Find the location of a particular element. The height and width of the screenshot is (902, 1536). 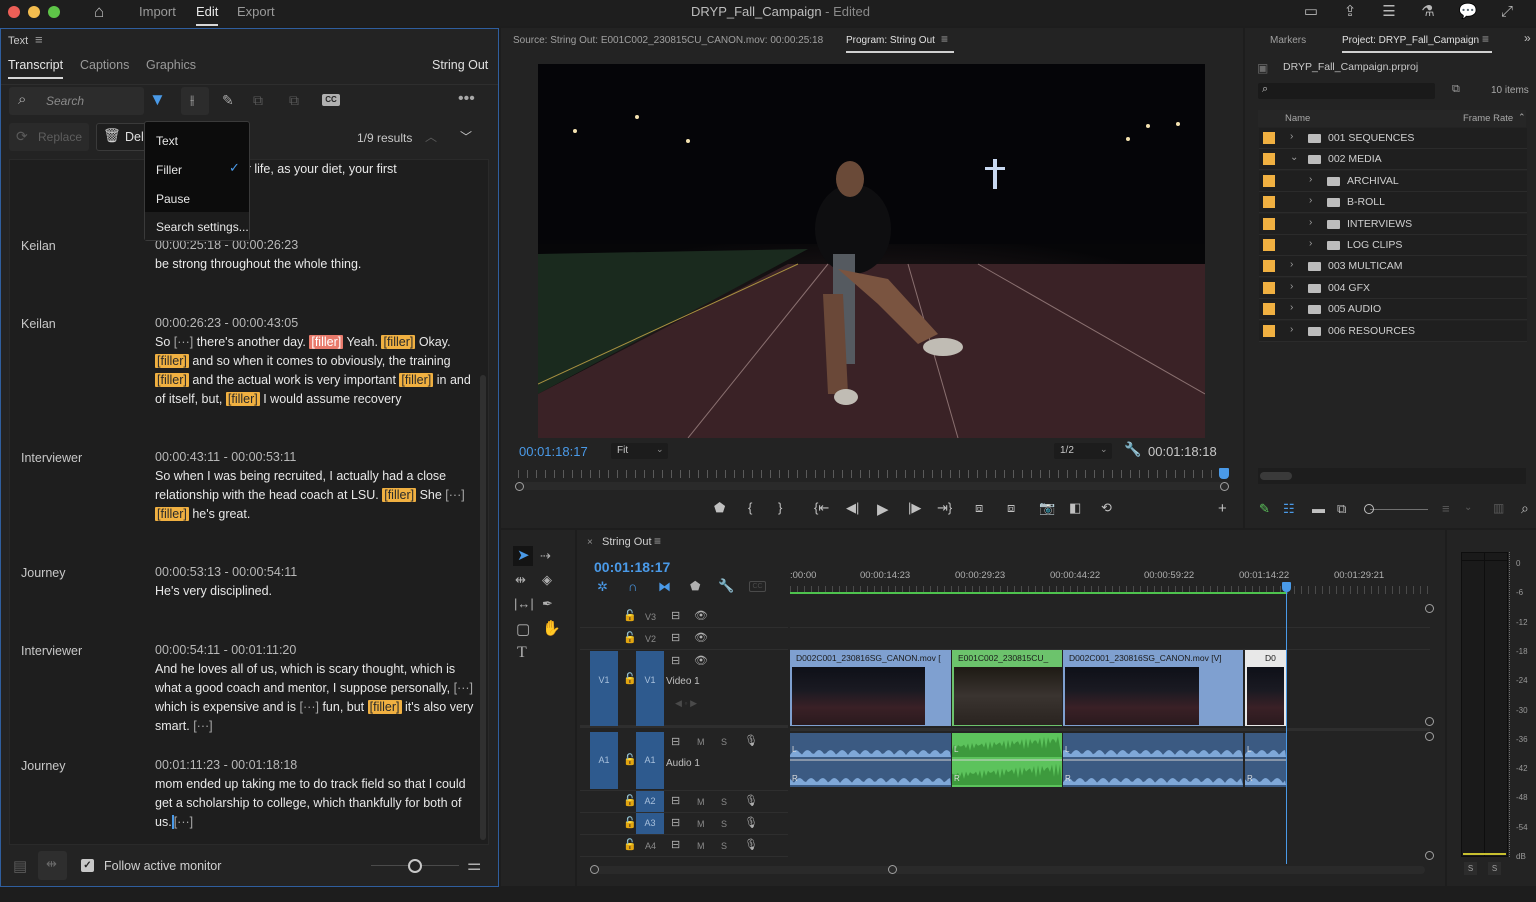

follow-monitor-checkbox: ✓ is located at coordinates (87, 865).